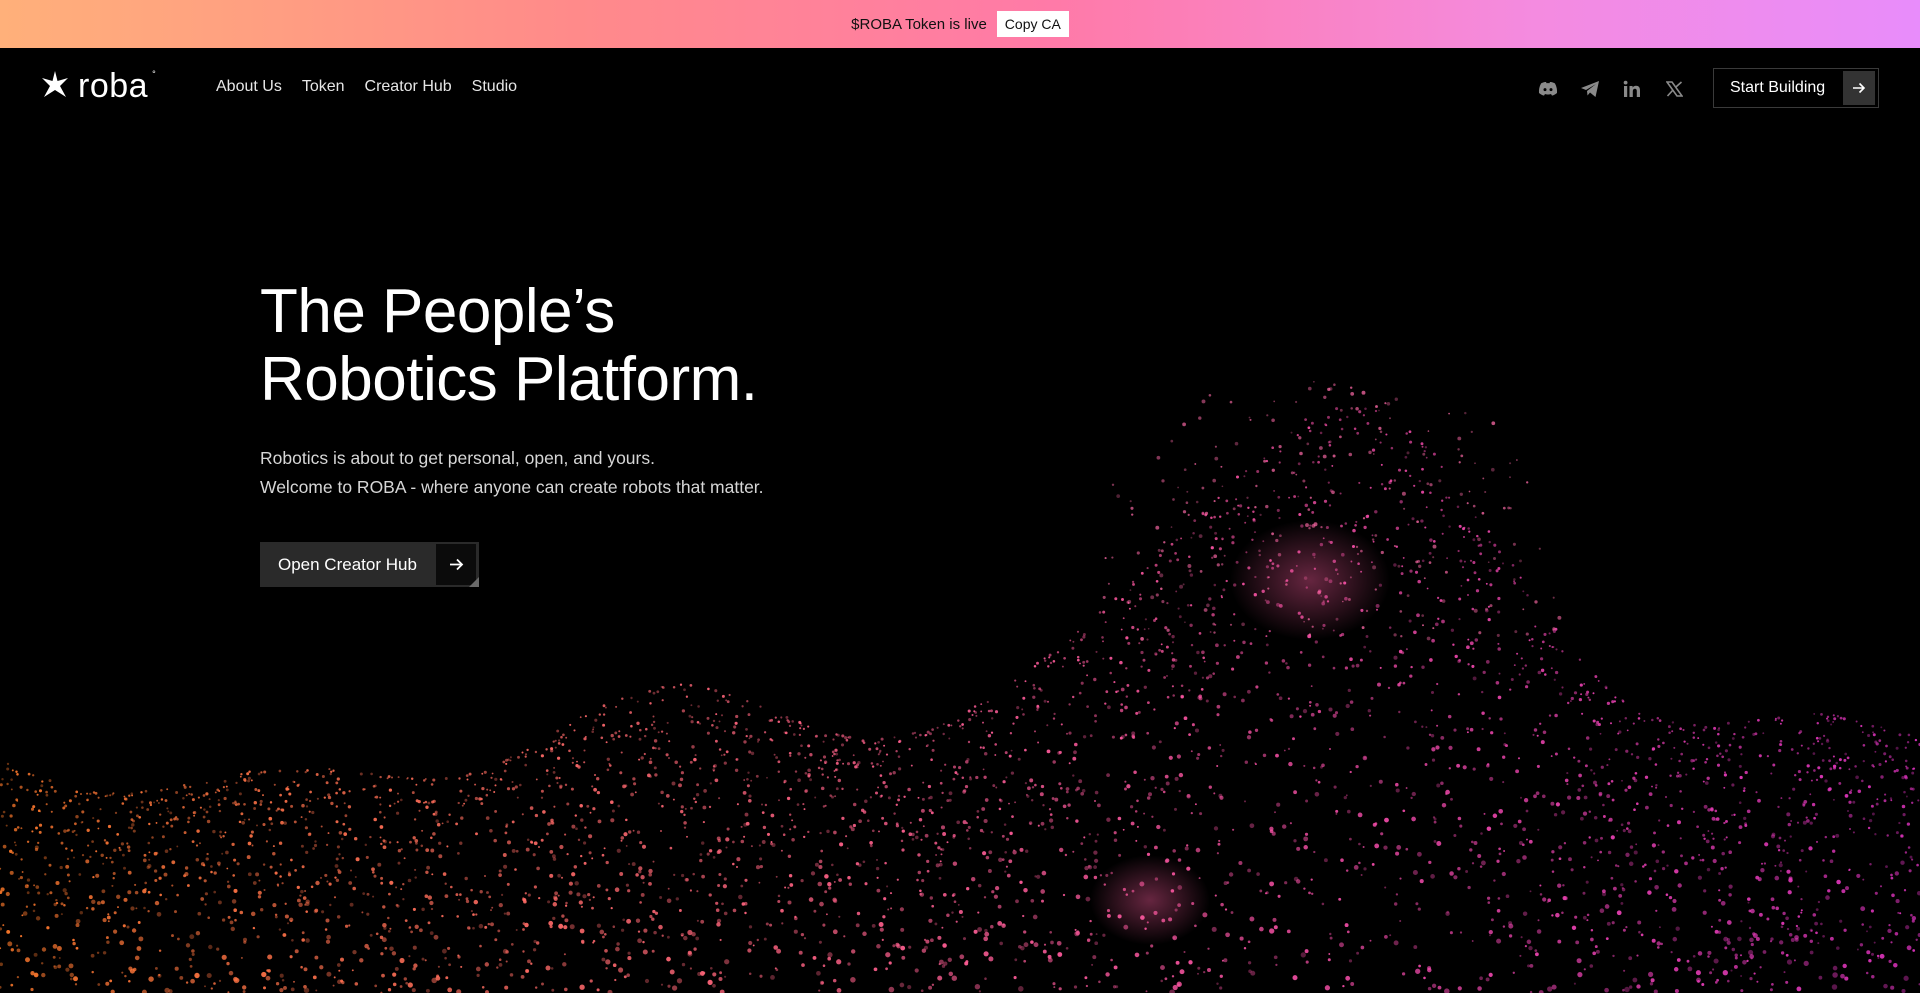  Describe the element at coordinates (1632, 89) in the screenshot. I see `linkedin-icon` at that location.